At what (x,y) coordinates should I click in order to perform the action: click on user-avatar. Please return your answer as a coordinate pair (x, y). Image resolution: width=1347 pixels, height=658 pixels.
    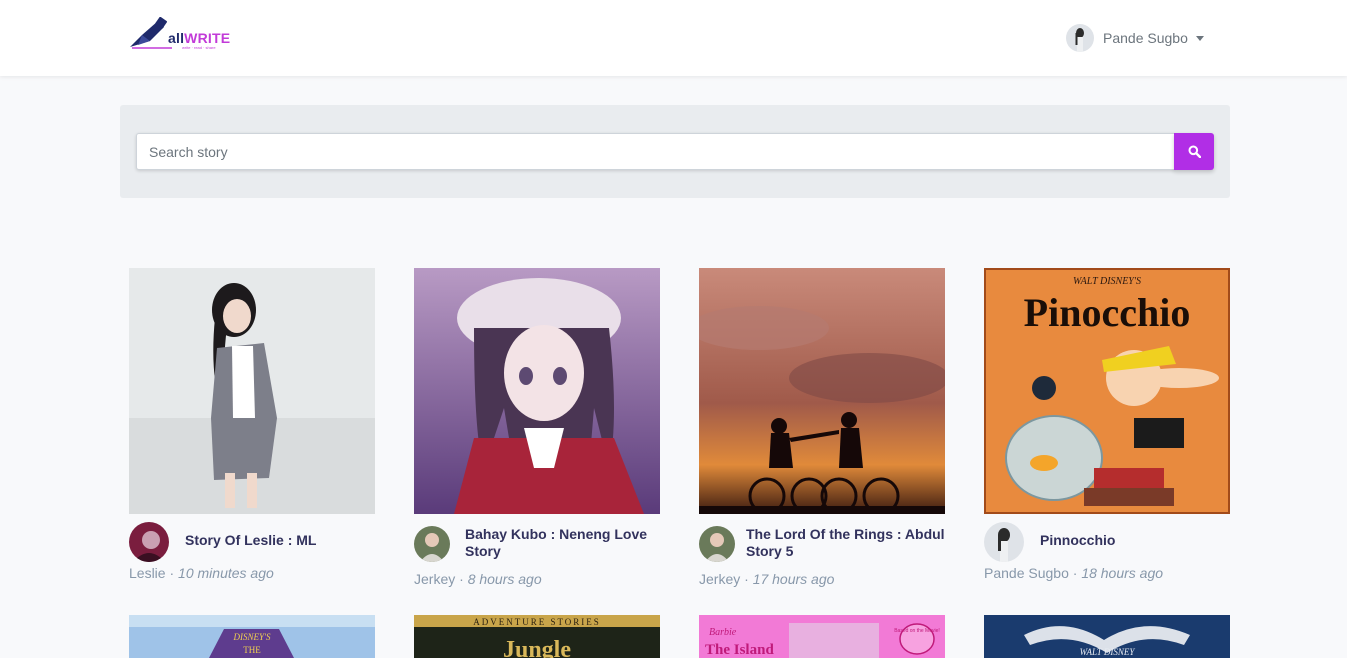
    Looking at the image, I should click on (1080, 38).